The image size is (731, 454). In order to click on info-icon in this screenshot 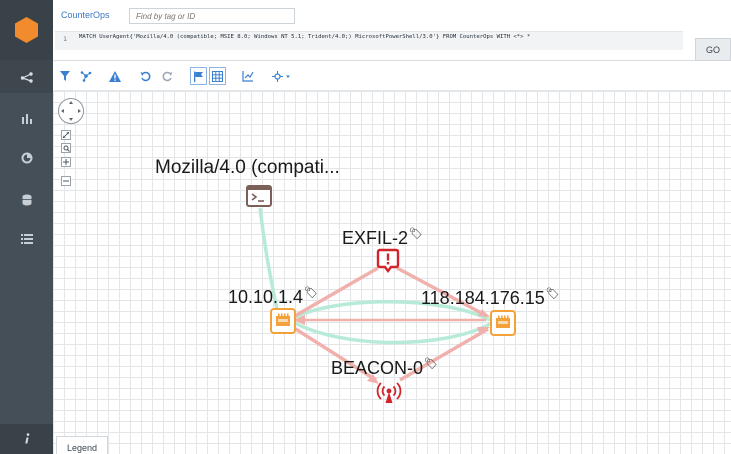, I will do `click(26, 438)`.